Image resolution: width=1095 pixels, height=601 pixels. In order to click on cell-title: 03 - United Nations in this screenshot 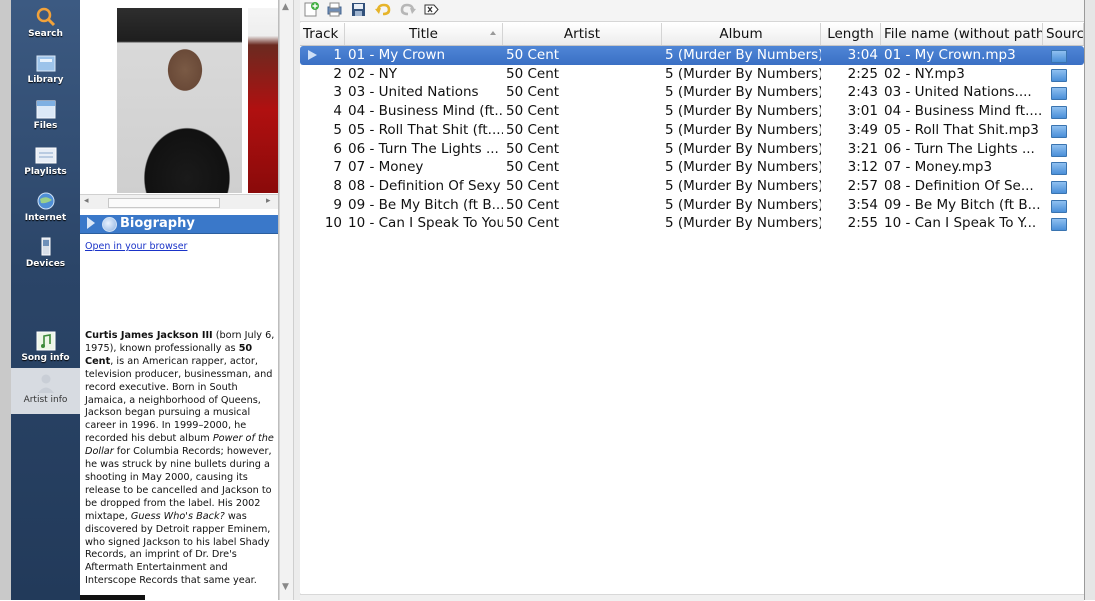, I will do `click(413, 92)`.